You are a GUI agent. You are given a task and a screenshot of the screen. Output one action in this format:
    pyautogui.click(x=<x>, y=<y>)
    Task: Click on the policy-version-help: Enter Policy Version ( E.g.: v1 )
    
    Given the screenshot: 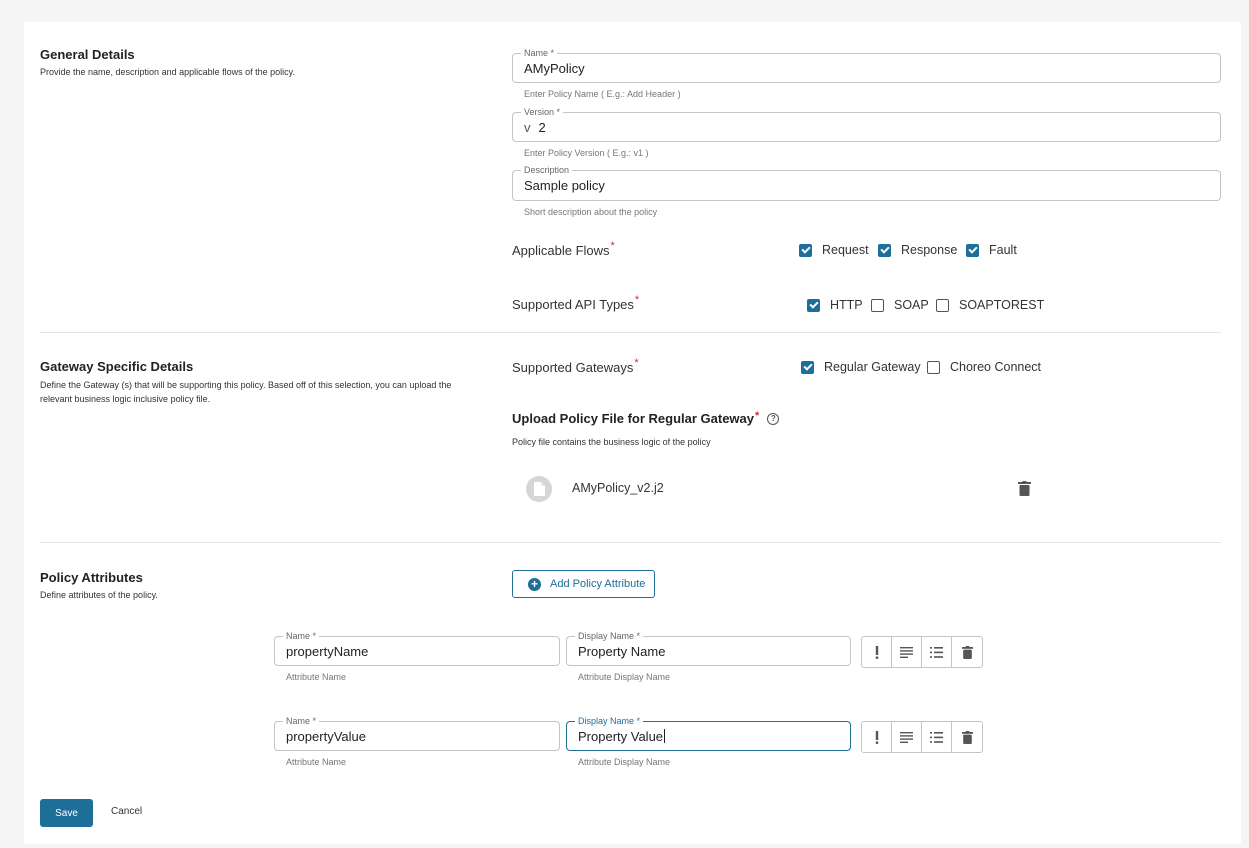 What is the action you would take?
    pyautogui.click(x=586, y=153)
    